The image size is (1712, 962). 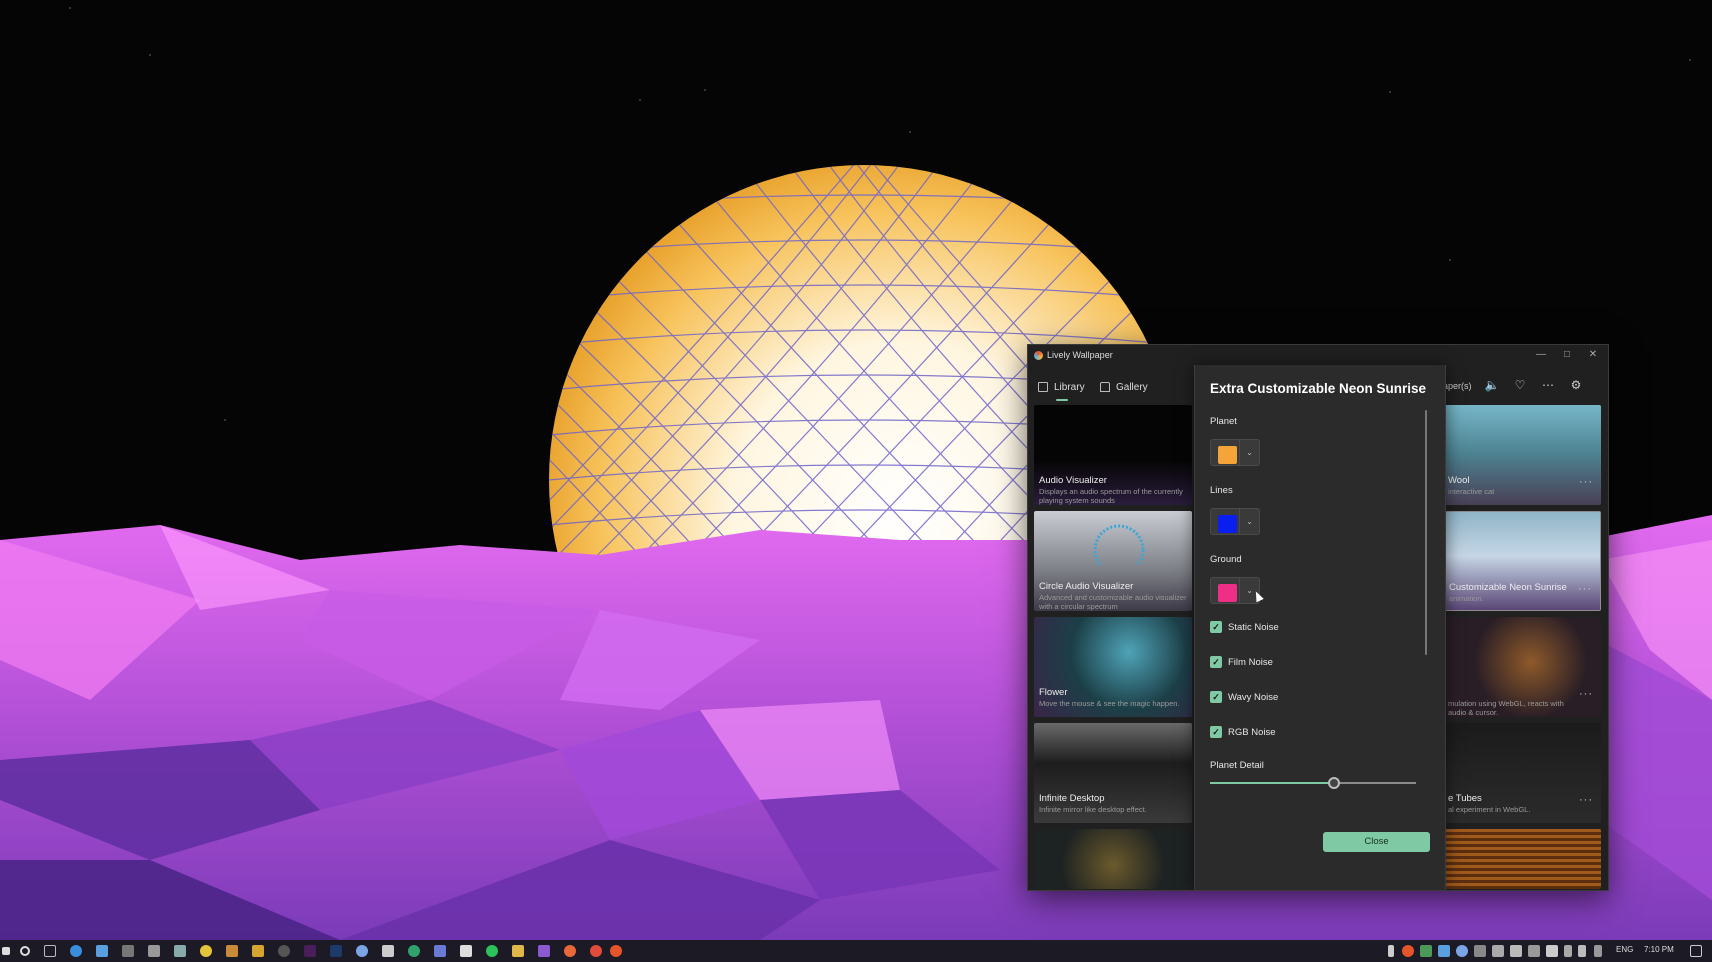 I want to click on lines-color-label: Lines, so click(x=1221, y=490).